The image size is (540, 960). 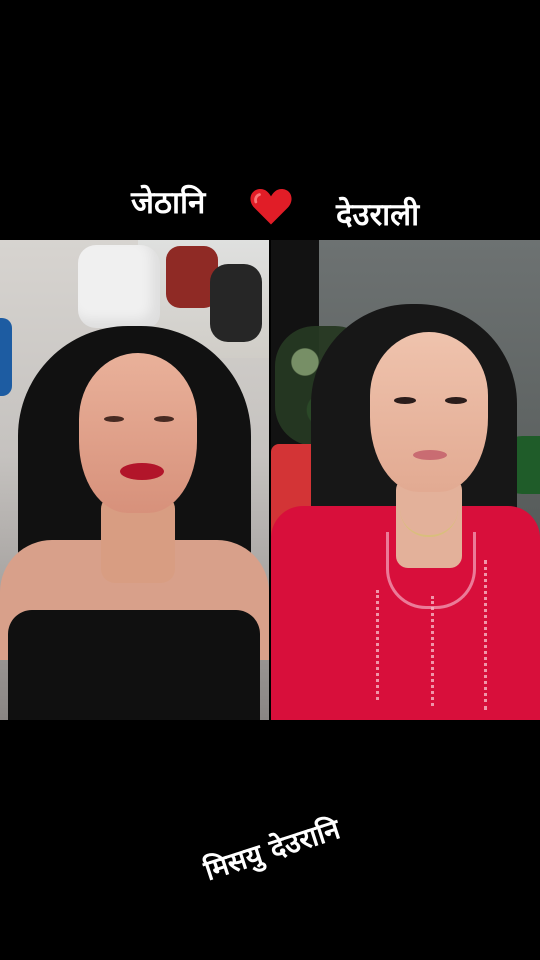 I want to click on left-person-lips, so click(x=142, y=471).